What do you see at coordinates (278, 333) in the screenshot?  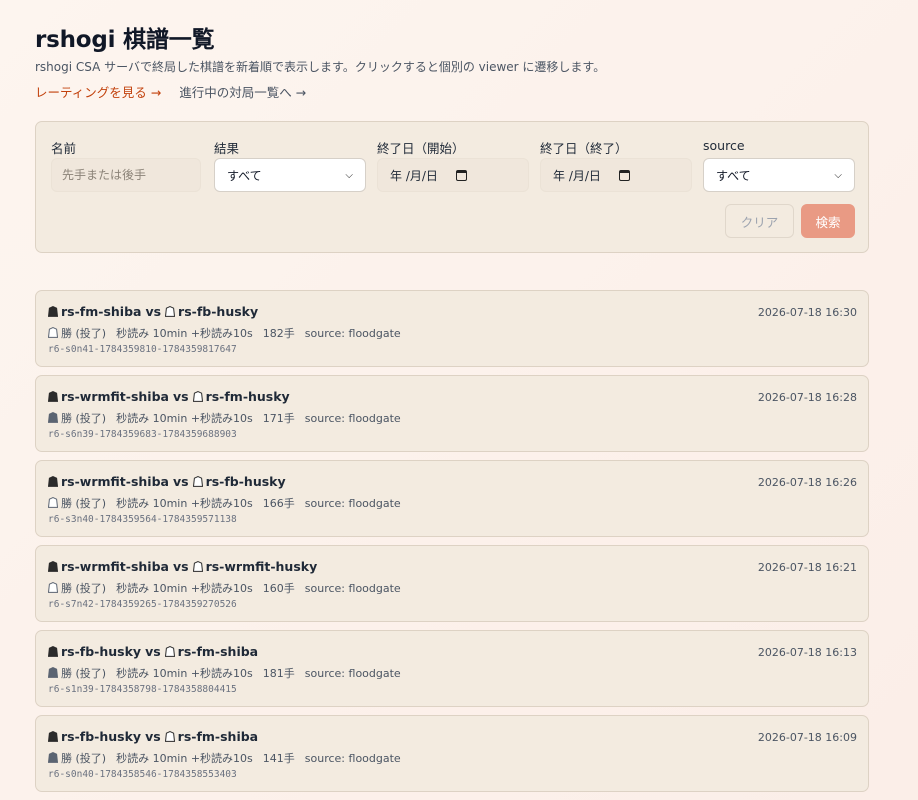 I see `move-count: 182手` at bounding box center [278, 333].